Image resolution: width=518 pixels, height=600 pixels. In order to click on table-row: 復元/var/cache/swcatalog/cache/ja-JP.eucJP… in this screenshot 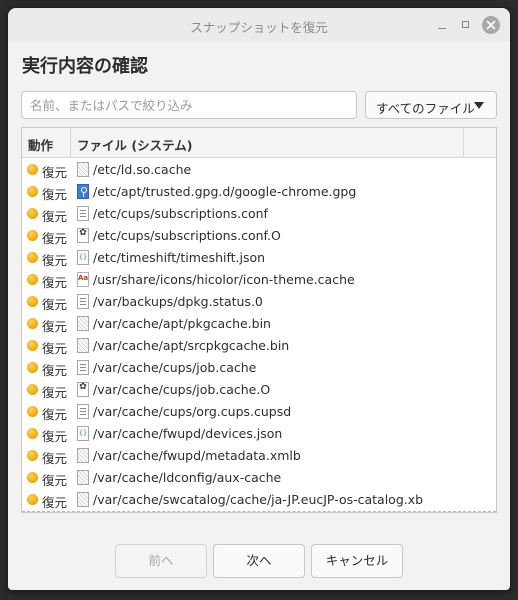, I will do `click(259, 500)`.